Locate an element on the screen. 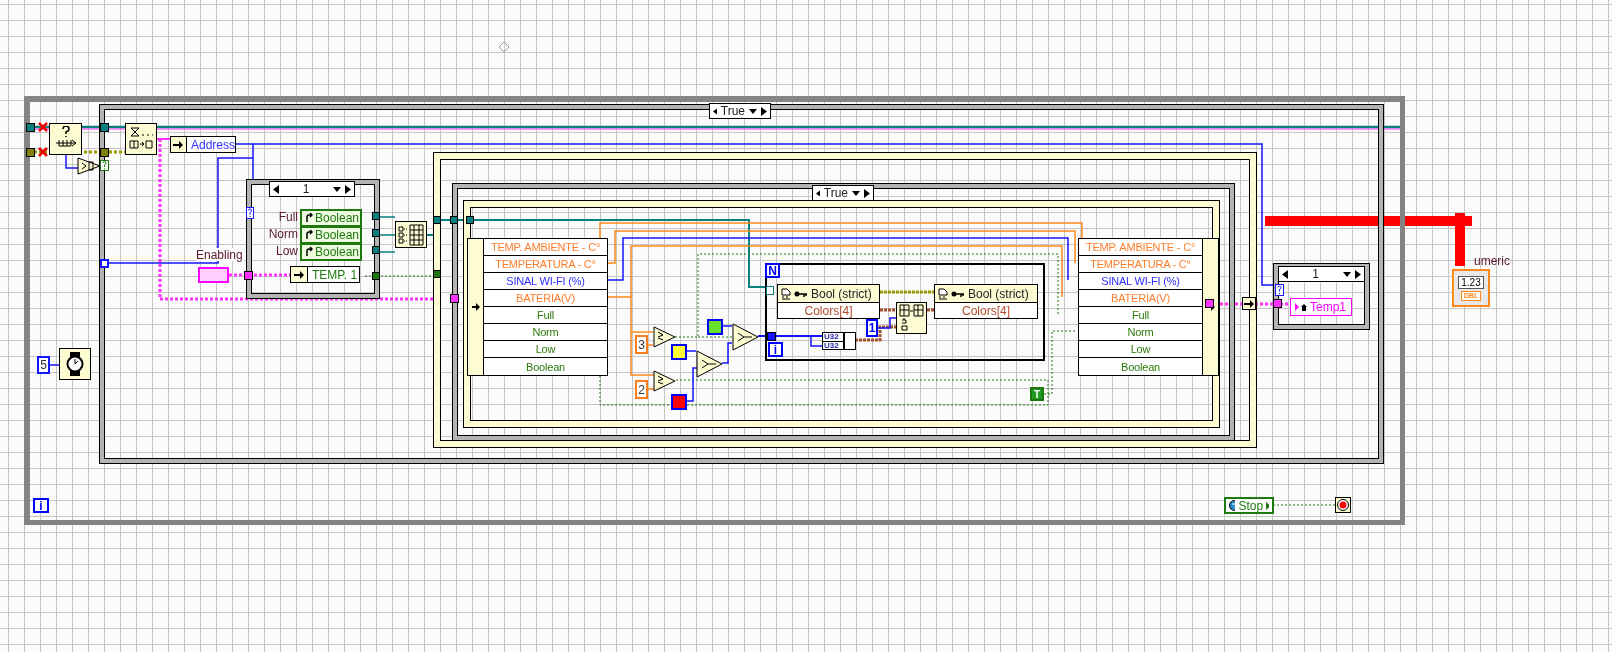 Image resolution: width=1612 pixels, height=652 pixels. local-variable: Temp1 is located at coordinates (1321, 307).